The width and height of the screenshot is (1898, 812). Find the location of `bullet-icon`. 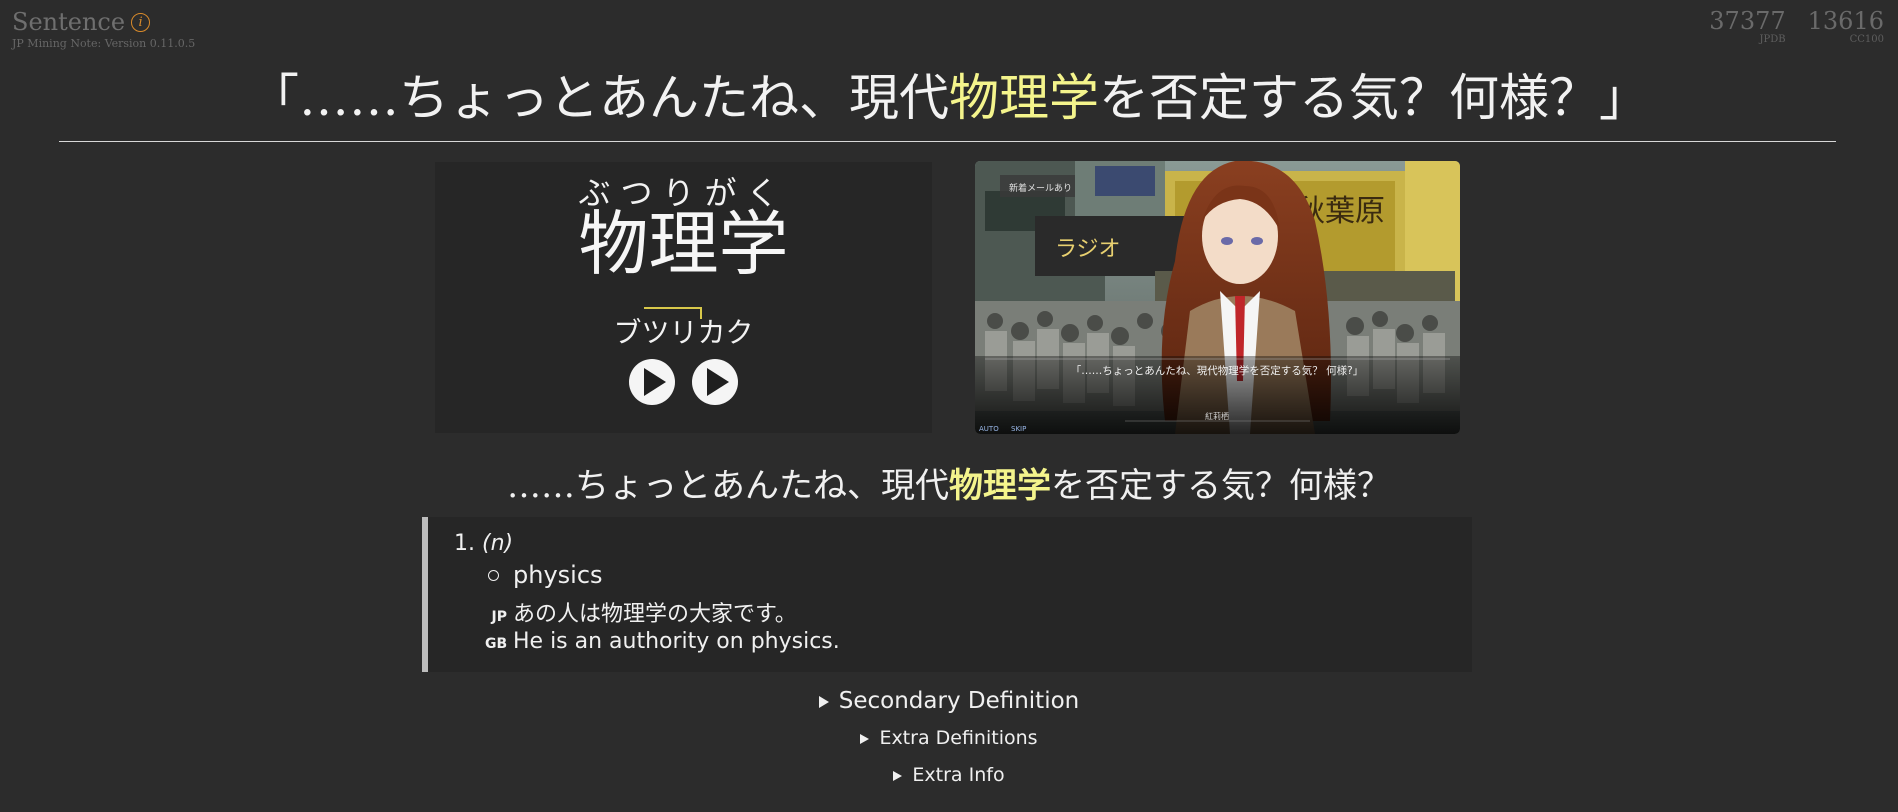

bullet-icon is located at coordinates (493, 575).